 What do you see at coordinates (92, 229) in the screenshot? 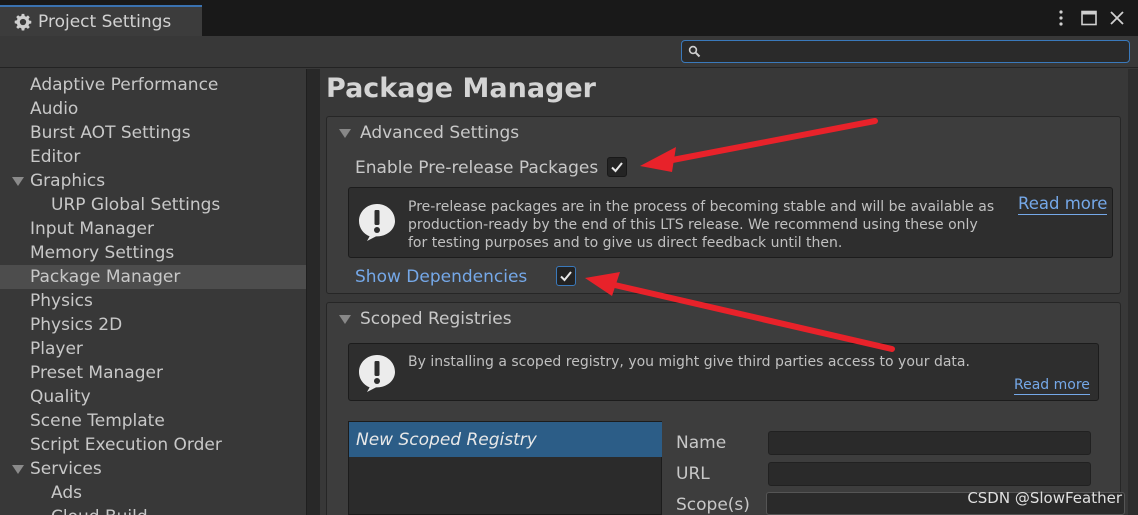
I see `sidebar-item-label: Input Manager` at bounding box center [92, 229].